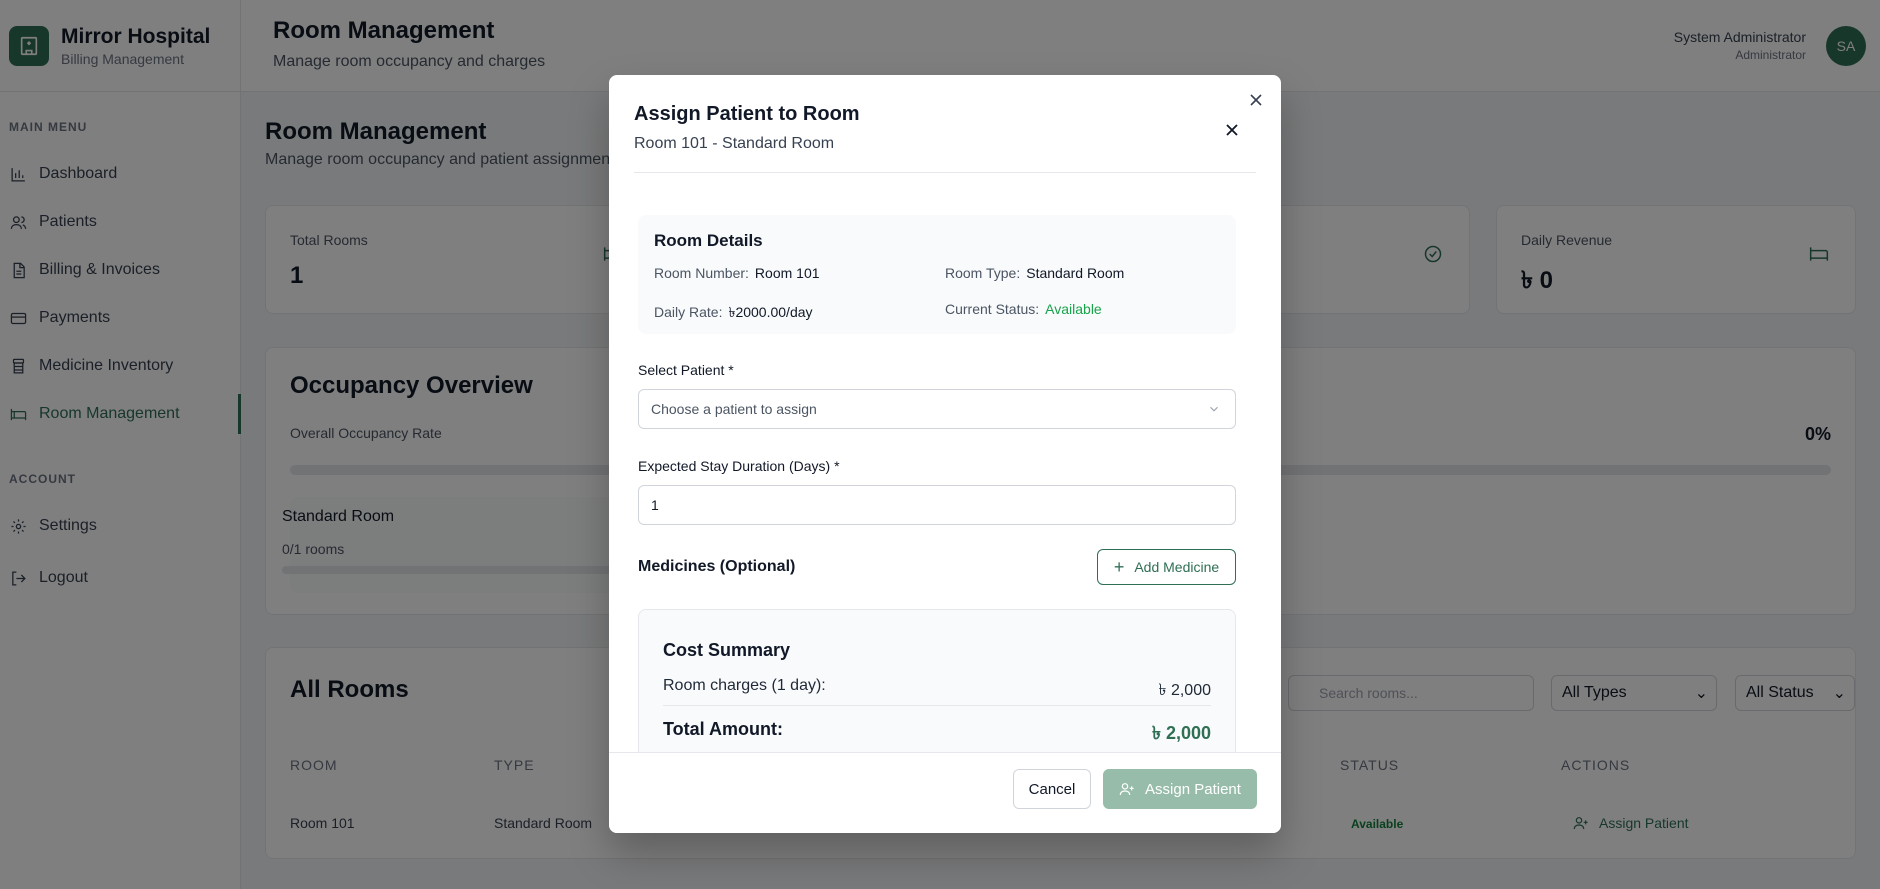 This screenshot has width=1880, height=889. I want to click on total-amount-value: ৳ 2,000, so click(1181, 733).